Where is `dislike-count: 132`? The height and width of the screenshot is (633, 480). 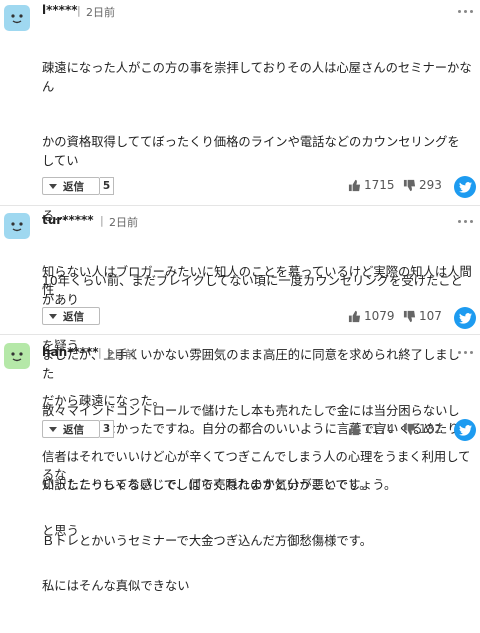
dislike-count: 132 is located at coordinates (430, 429).